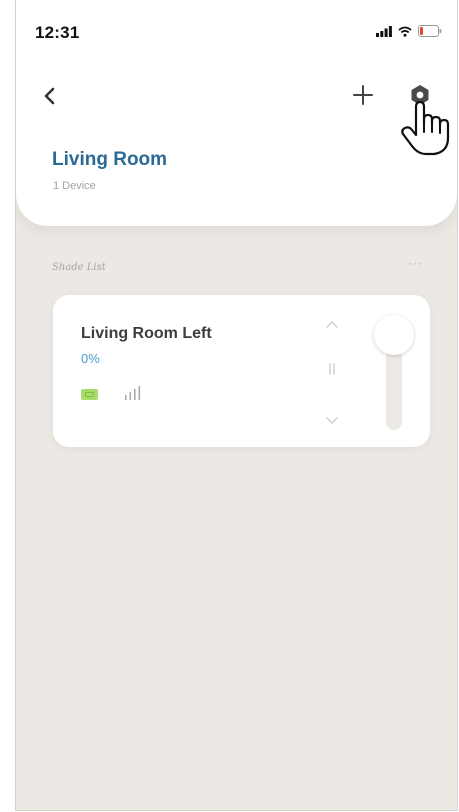 The height and width of the screenshot is (812, 459). What do you see at coordinates (384, 31) in the screenshot?
I see `cellular-signal-icon` at bounding box center [384, 31].